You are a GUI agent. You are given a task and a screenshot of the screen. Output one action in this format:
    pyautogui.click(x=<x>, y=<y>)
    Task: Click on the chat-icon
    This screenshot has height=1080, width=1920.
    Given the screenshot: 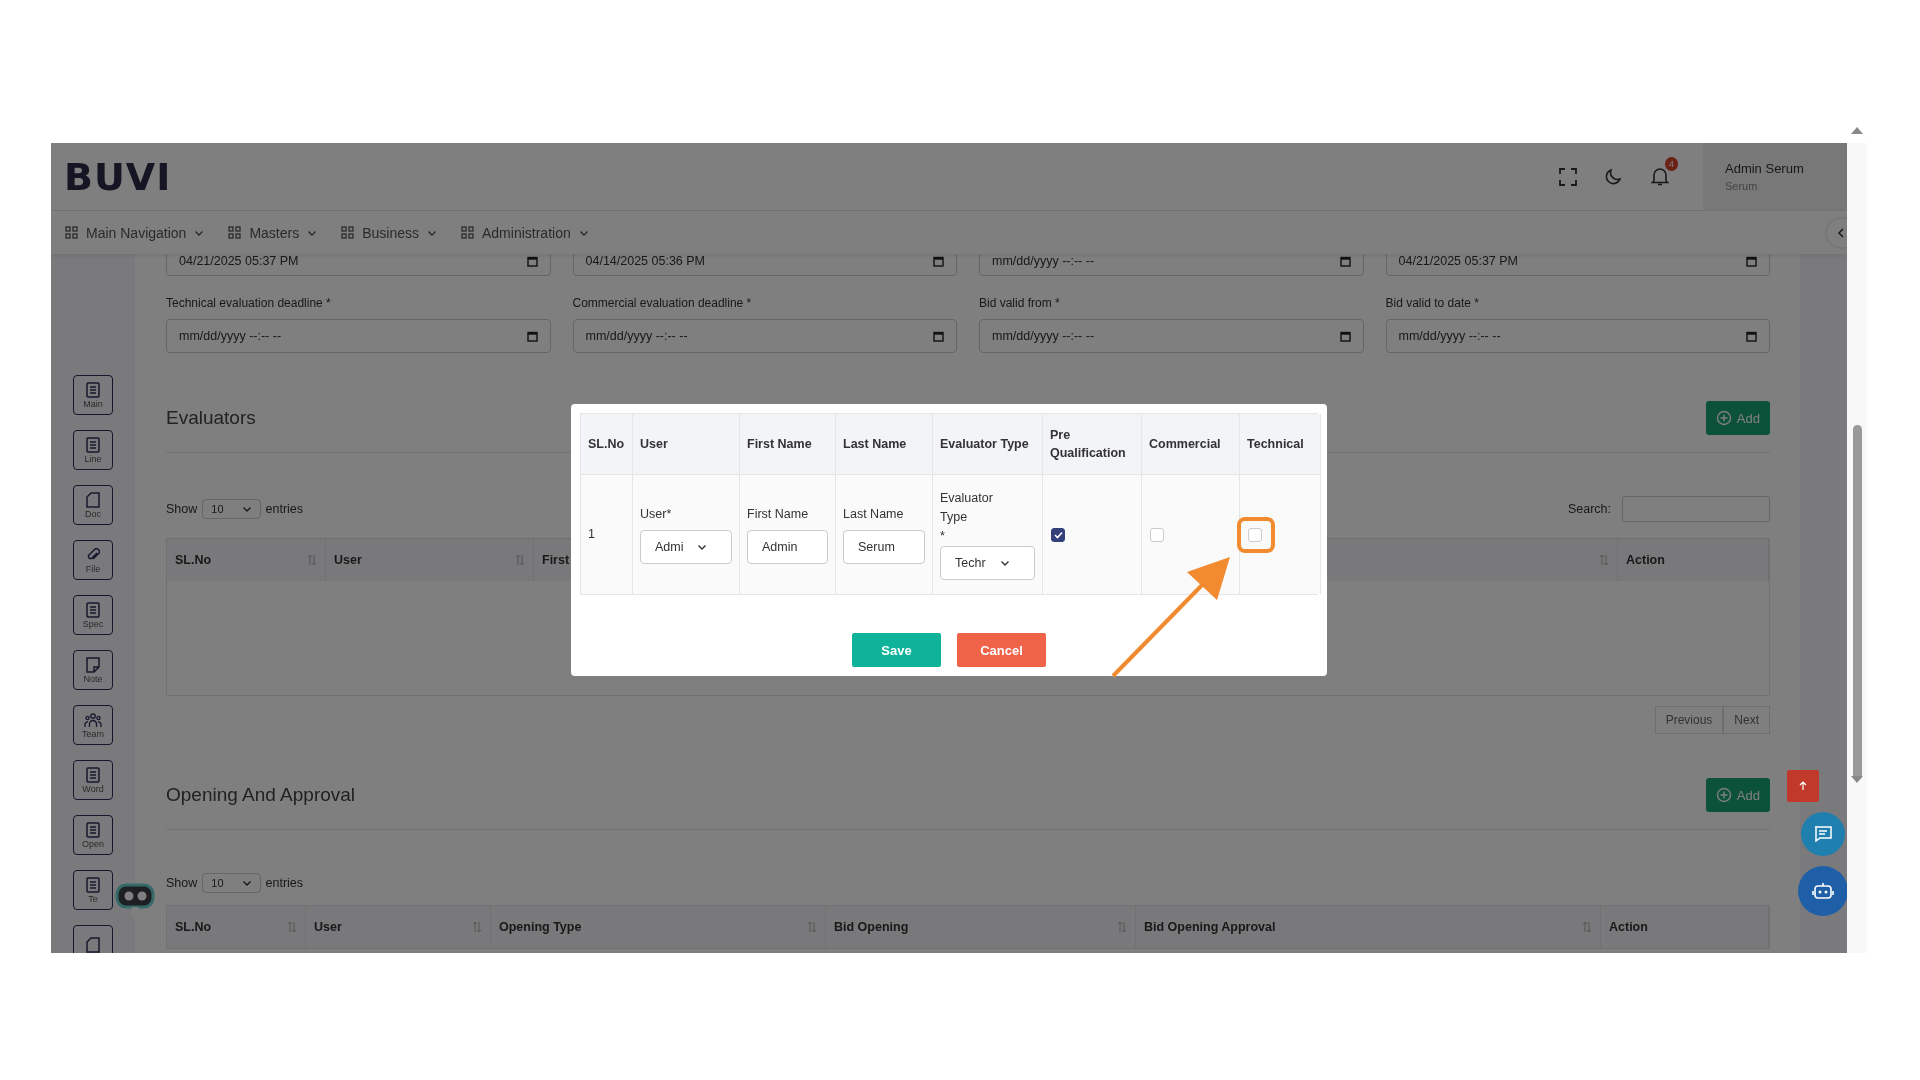 What is the action you would take?
    pyautogui.click(x=1823, y=834)
    